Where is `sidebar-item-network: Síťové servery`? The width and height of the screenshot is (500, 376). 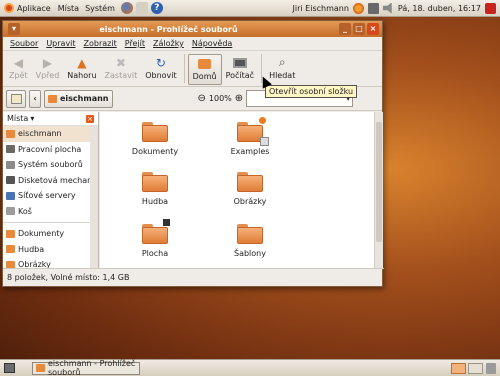 sidebar-item-network: Síťové servery is located at coordinates (50, 196).